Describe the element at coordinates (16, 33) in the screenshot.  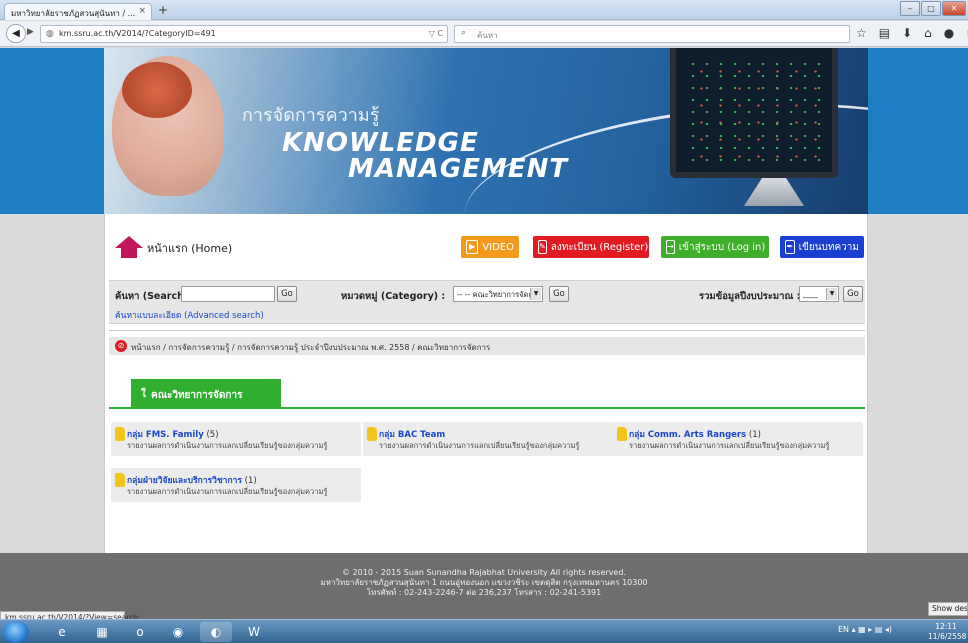
I see `back-arrow-icon: ◀` at that location.